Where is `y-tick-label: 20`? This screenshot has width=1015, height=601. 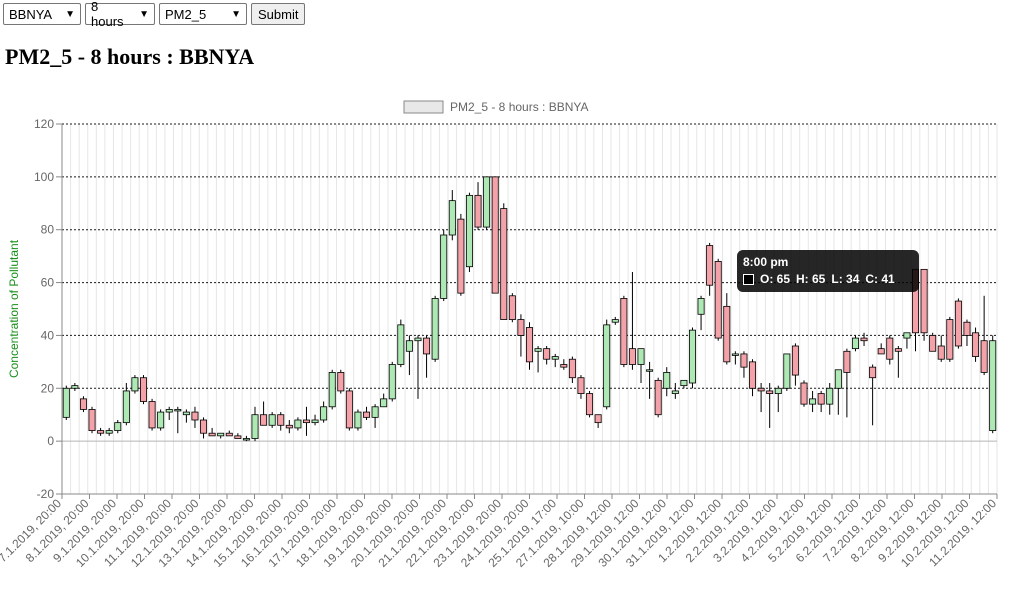 y-tick-label: 20 is located at coordinates (48, 388).